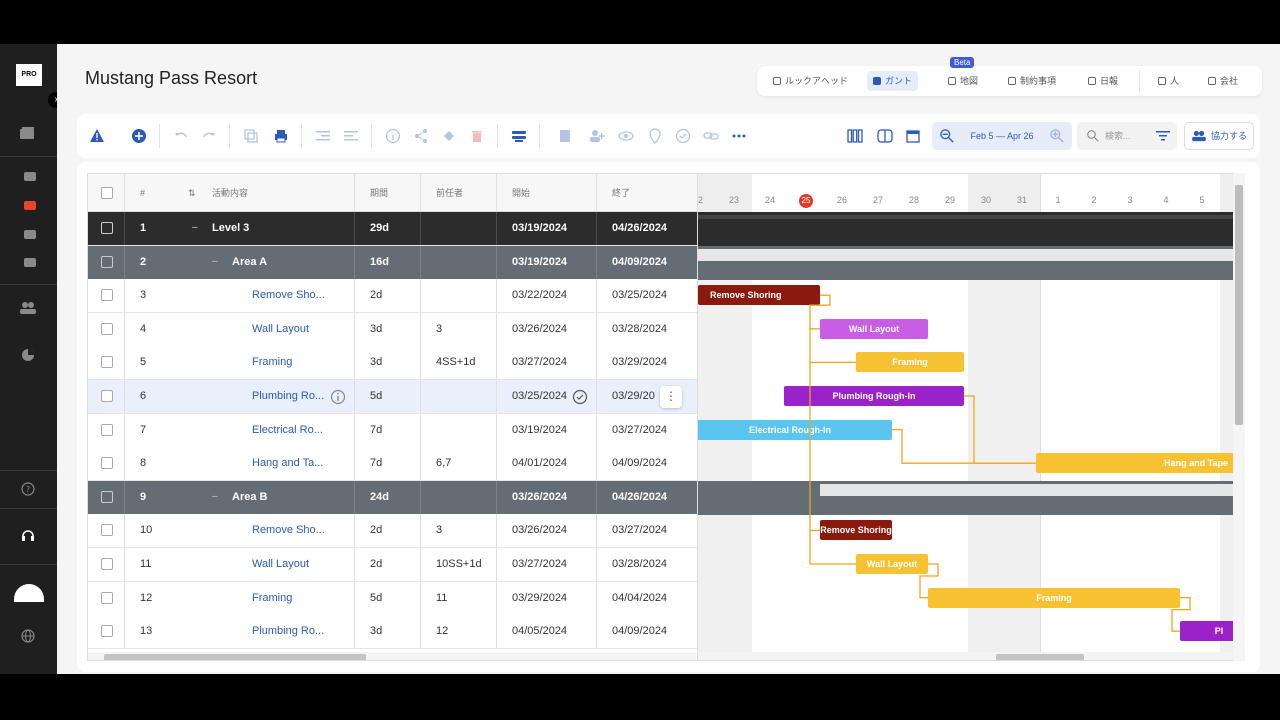 This screenshot has height=720, width=1280. What do you see at coordinates (139, 136) in the screenshot?
I see `add-icon` at bounding box center [139, 136].